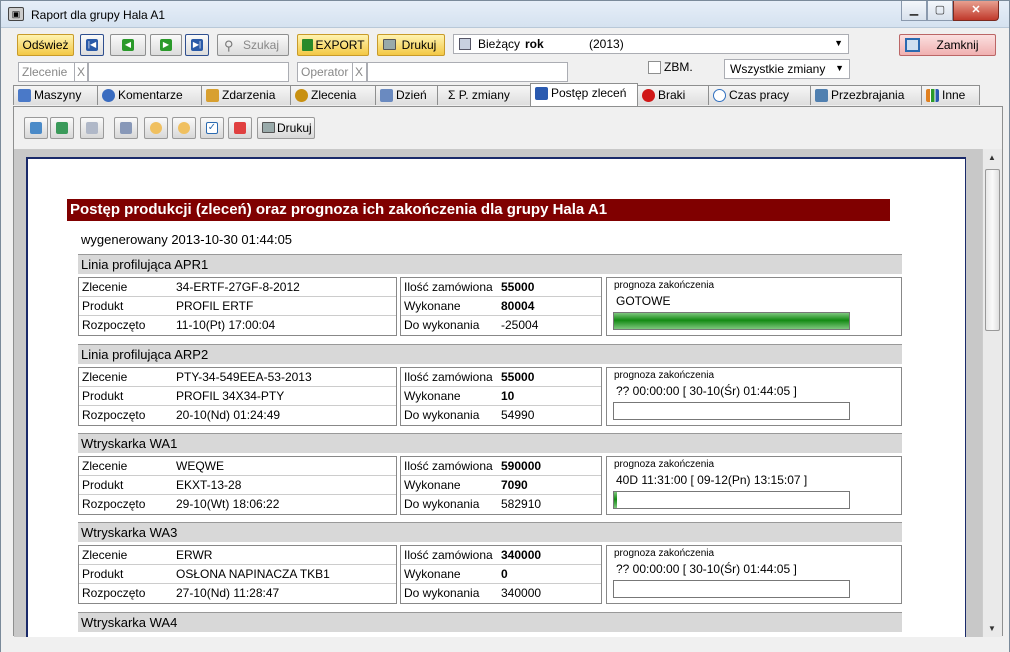 Image resolution: width=1010 pixels, height=652 pixels. Describe the element at coordinates (992, 157) in the screenshot. I see `scroll-up-icon: ▲` at that location.